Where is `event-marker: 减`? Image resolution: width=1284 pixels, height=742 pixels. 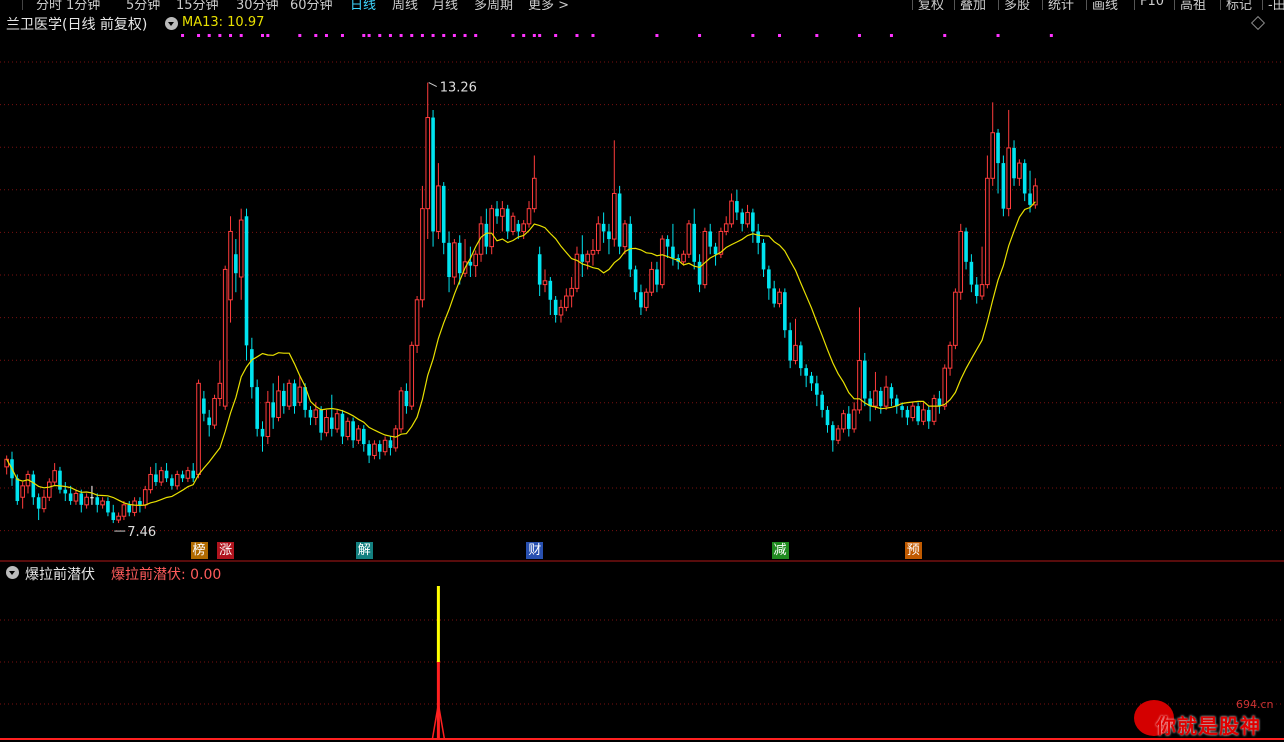
event-marker: 减 is located at coordinates (780, 550).